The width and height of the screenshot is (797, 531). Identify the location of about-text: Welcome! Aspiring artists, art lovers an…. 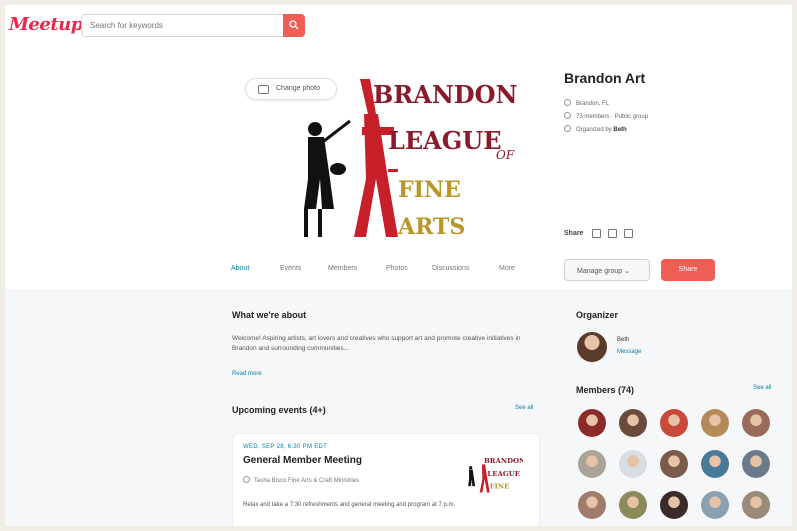
(376, 343).